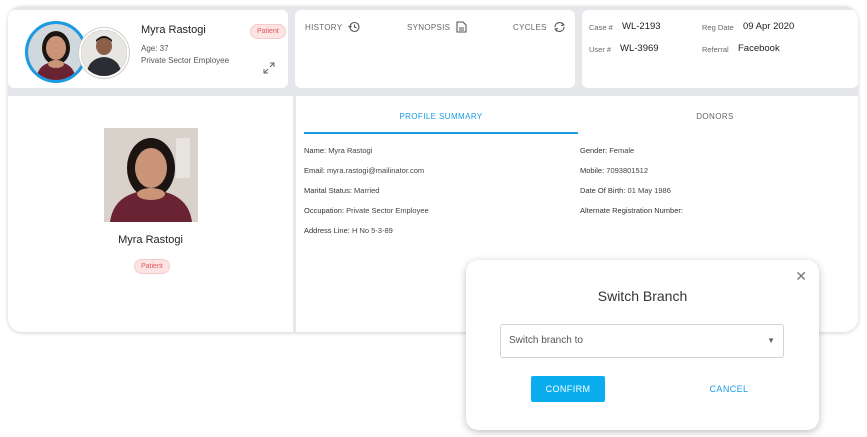  Describe the element at coordinates (364, 170) in the screenshot. I see `email-field: Email: myra.rastogi@mailinator.com` at that location.